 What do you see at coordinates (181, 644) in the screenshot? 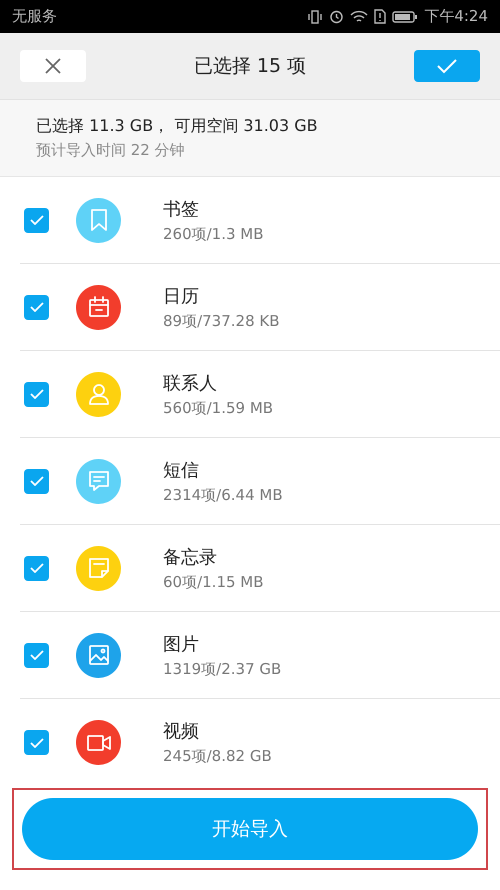
I see `category-name: 图片` at bounding box center [181, 644].